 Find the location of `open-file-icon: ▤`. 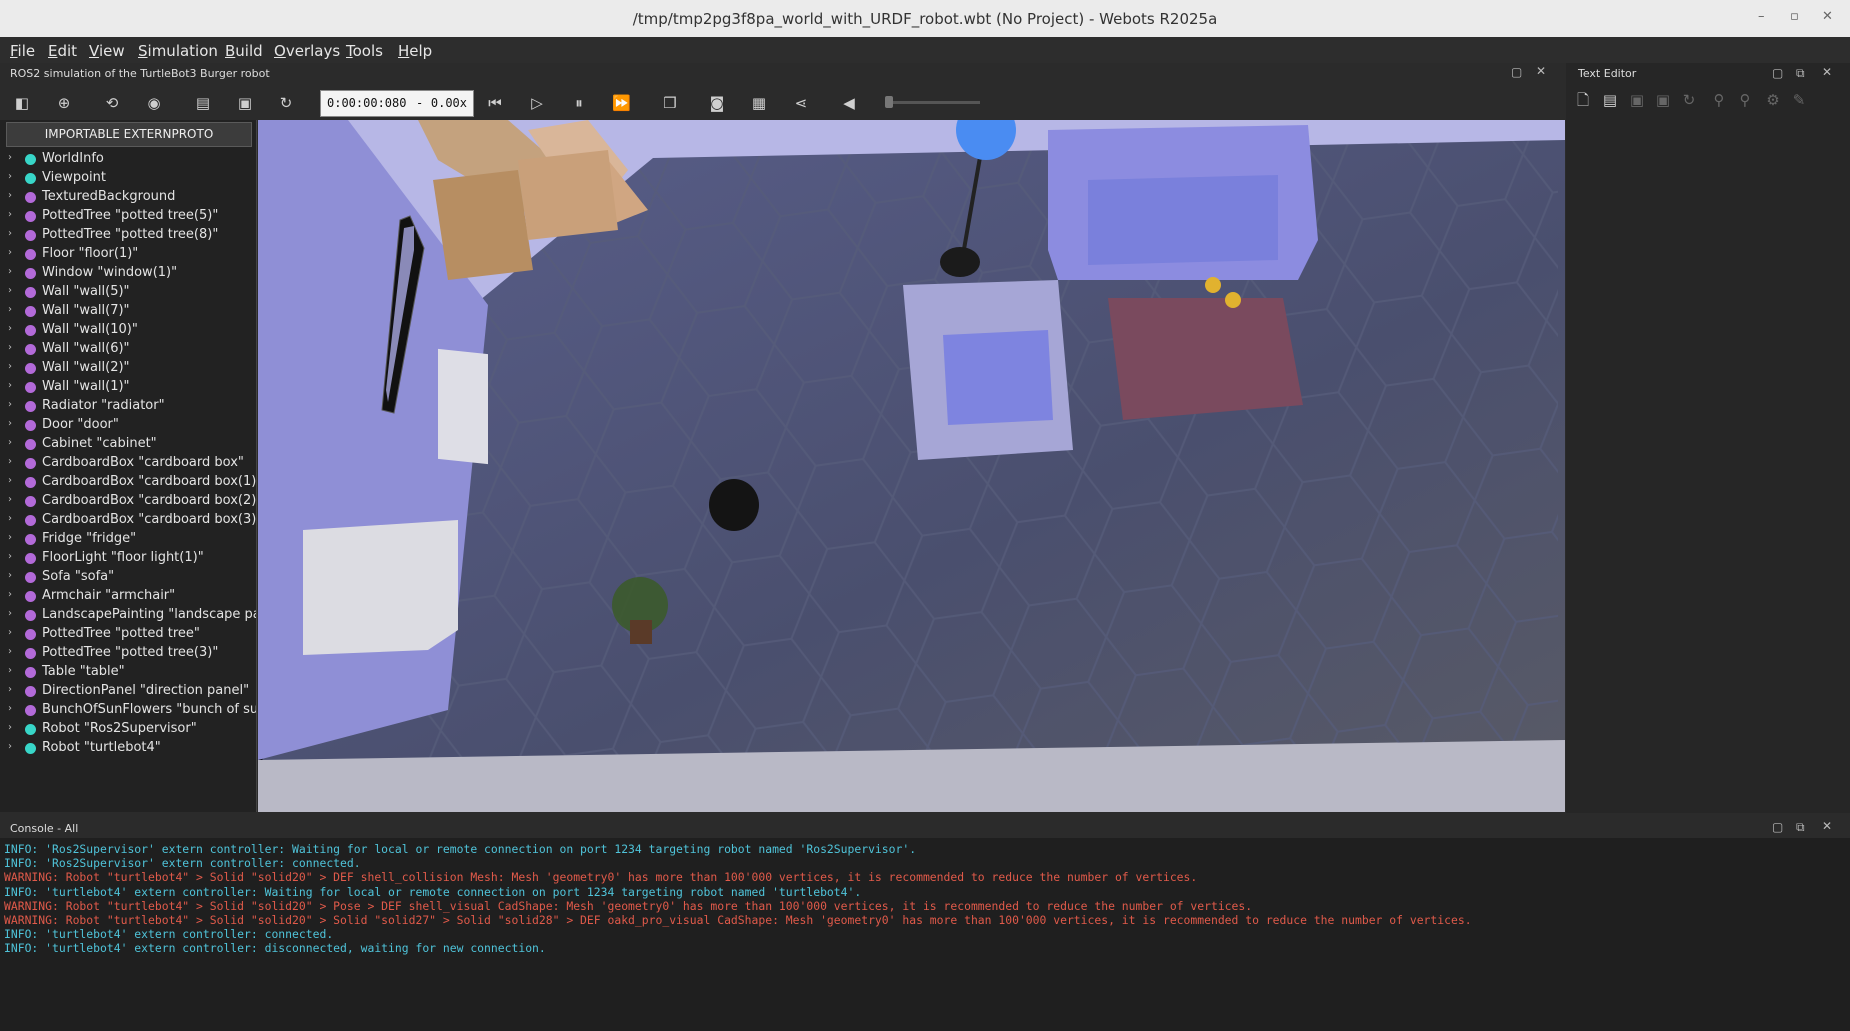

open-file-icon: ▤ is located at coordinates (1610, 100).